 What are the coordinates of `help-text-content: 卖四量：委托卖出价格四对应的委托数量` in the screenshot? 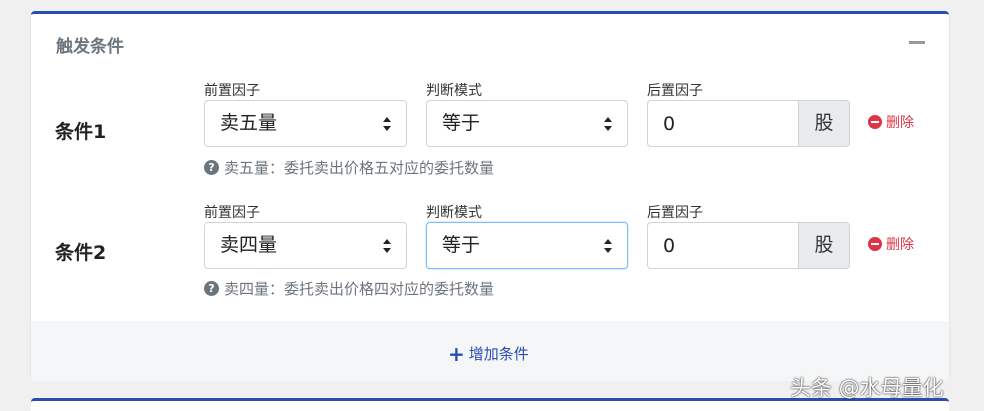 It's located at (359, 289).